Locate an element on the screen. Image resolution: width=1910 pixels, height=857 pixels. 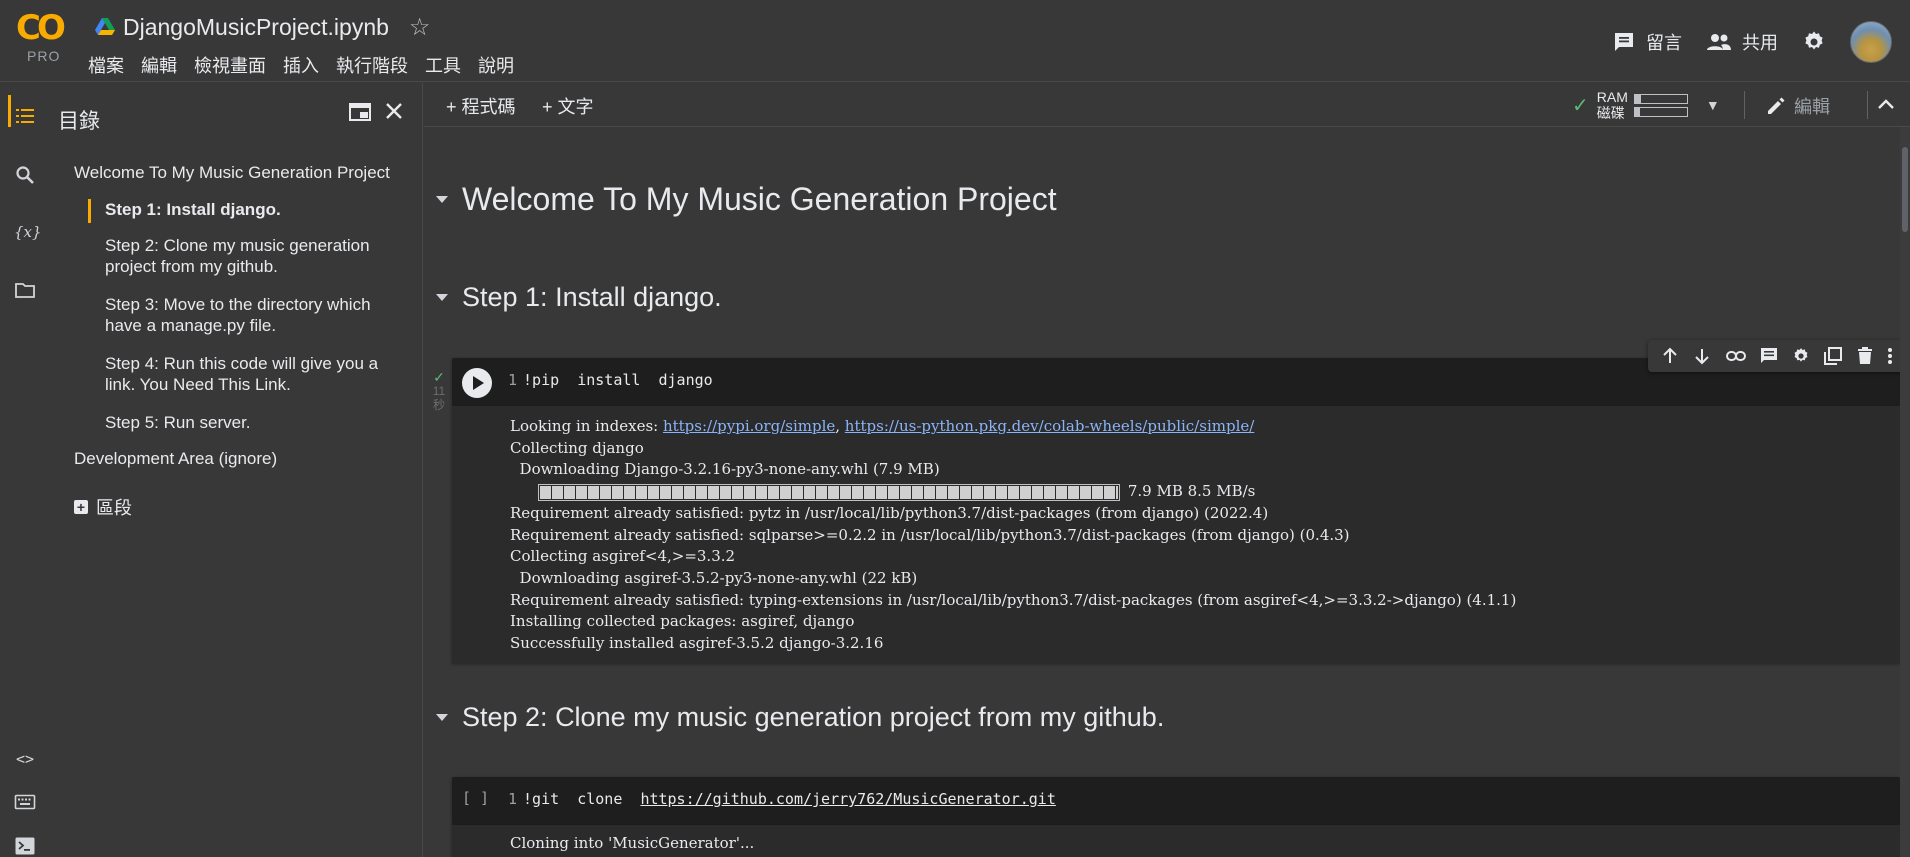
open-in-window-icon is located at coordinates (360, 112).